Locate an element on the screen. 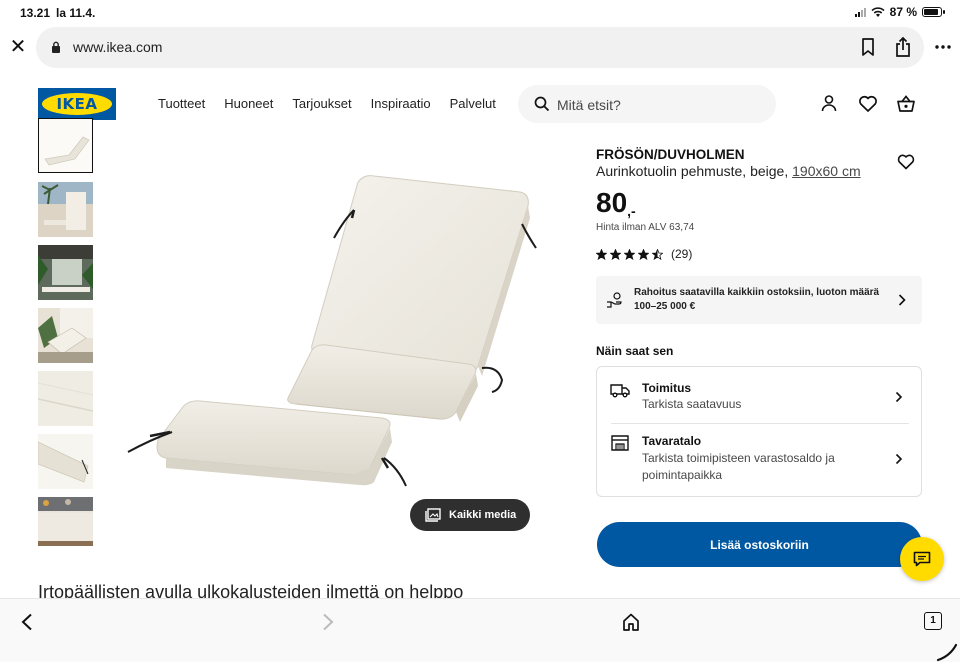  nav-item-services: Palvelut is located at coordinates (473, 103).